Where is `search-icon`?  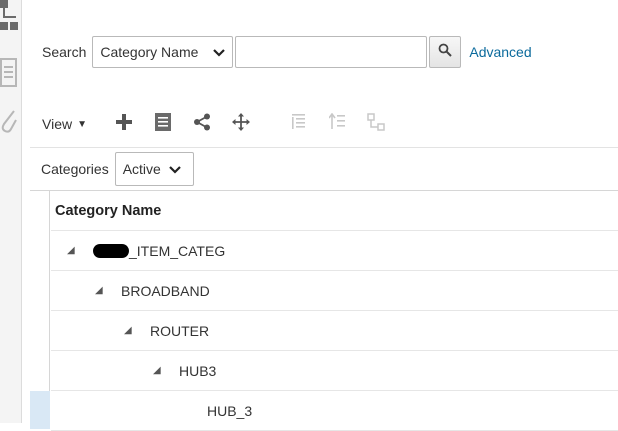
search-icon is located at coordinates (445, 52).